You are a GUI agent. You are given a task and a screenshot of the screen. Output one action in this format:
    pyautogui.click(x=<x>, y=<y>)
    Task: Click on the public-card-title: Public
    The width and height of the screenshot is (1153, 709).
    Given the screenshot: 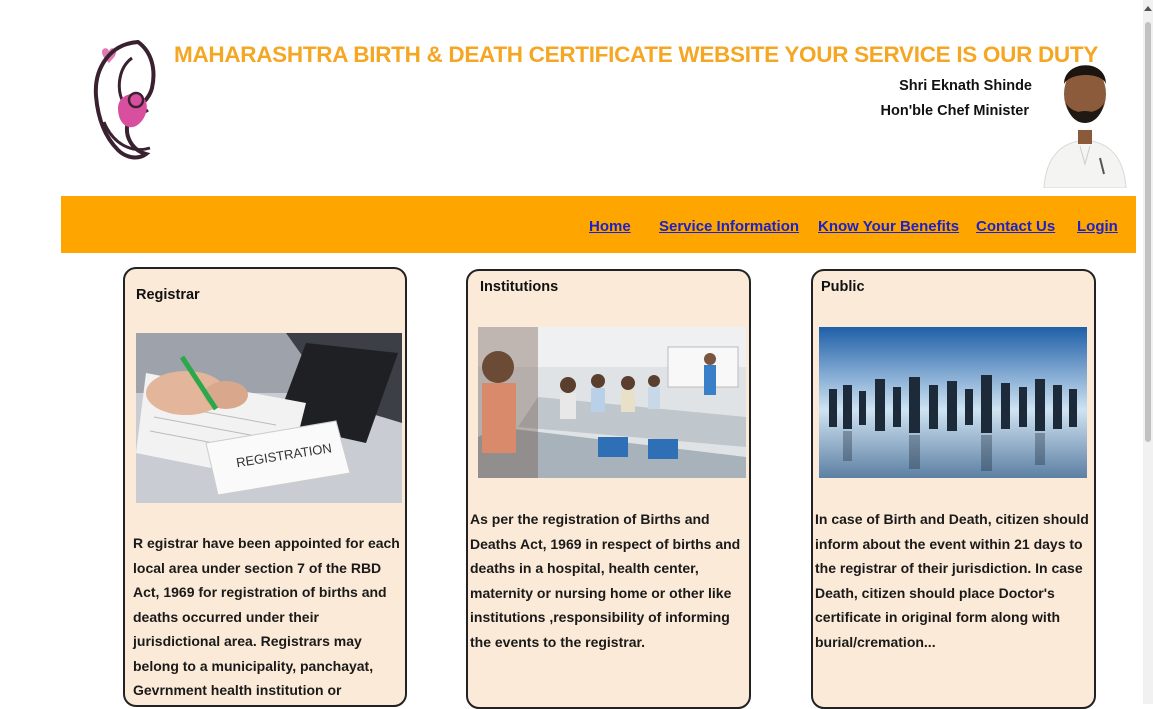 What is the action you would take?
    pyautogui.click(x=843, y=287)
    